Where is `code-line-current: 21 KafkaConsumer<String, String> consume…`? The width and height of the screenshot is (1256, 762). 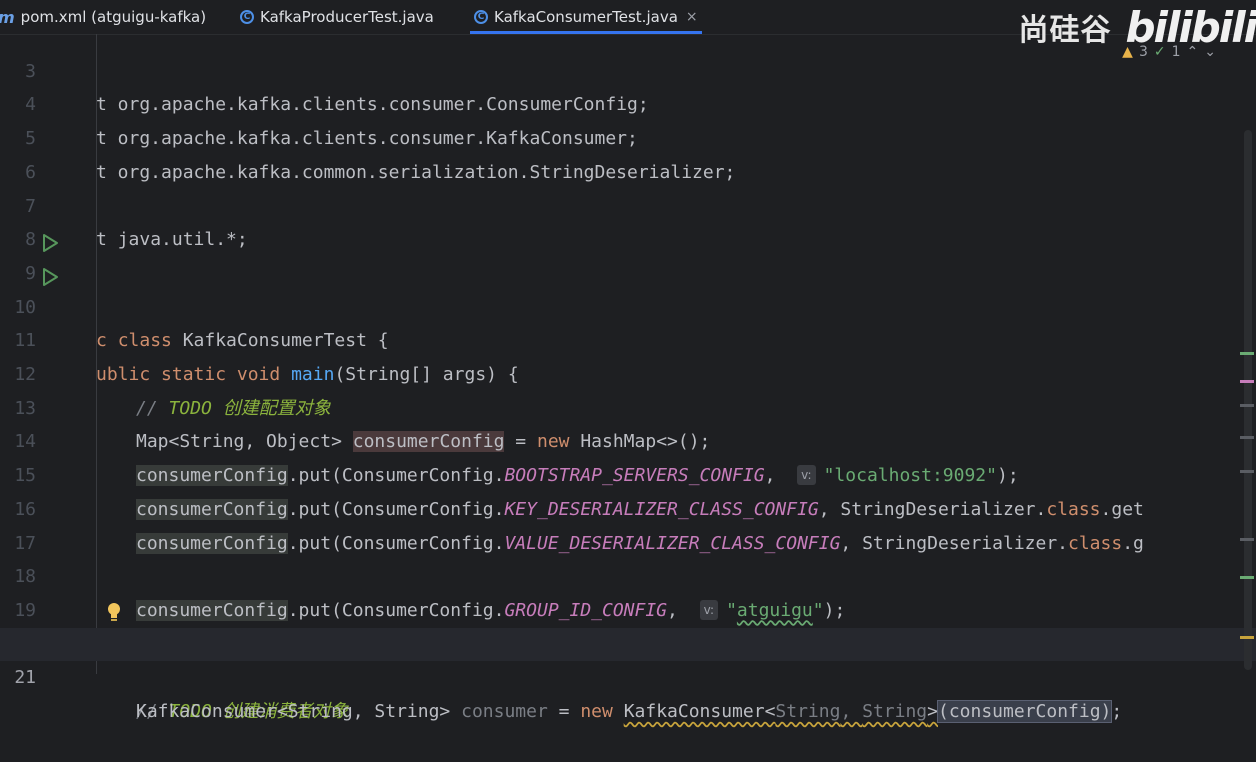
code-line-current: 21 KafkaConsumer<String, String> consume… is located at coordinates (628, 675).